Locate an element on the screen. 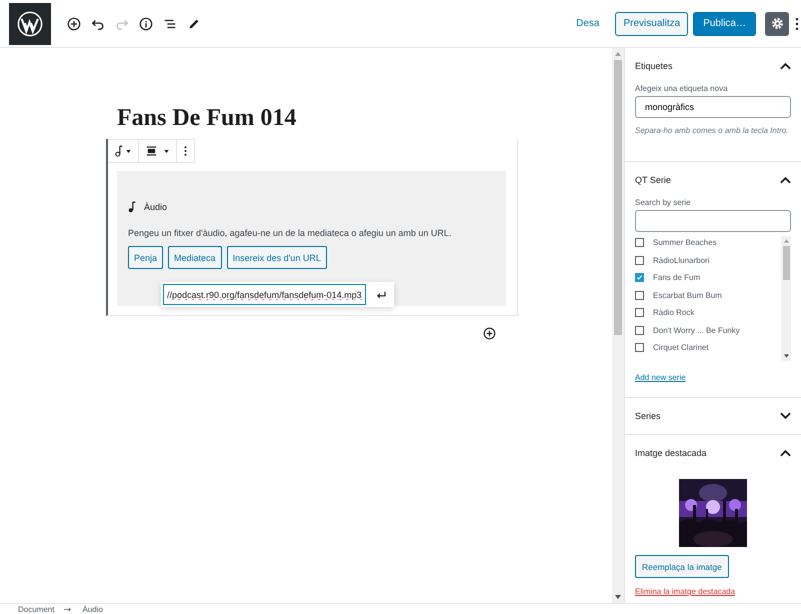 Image resolution: width=801 pixels, height=614 pixels. checkbox-label: Ràdio Rock is located at coordinates (673, 312).